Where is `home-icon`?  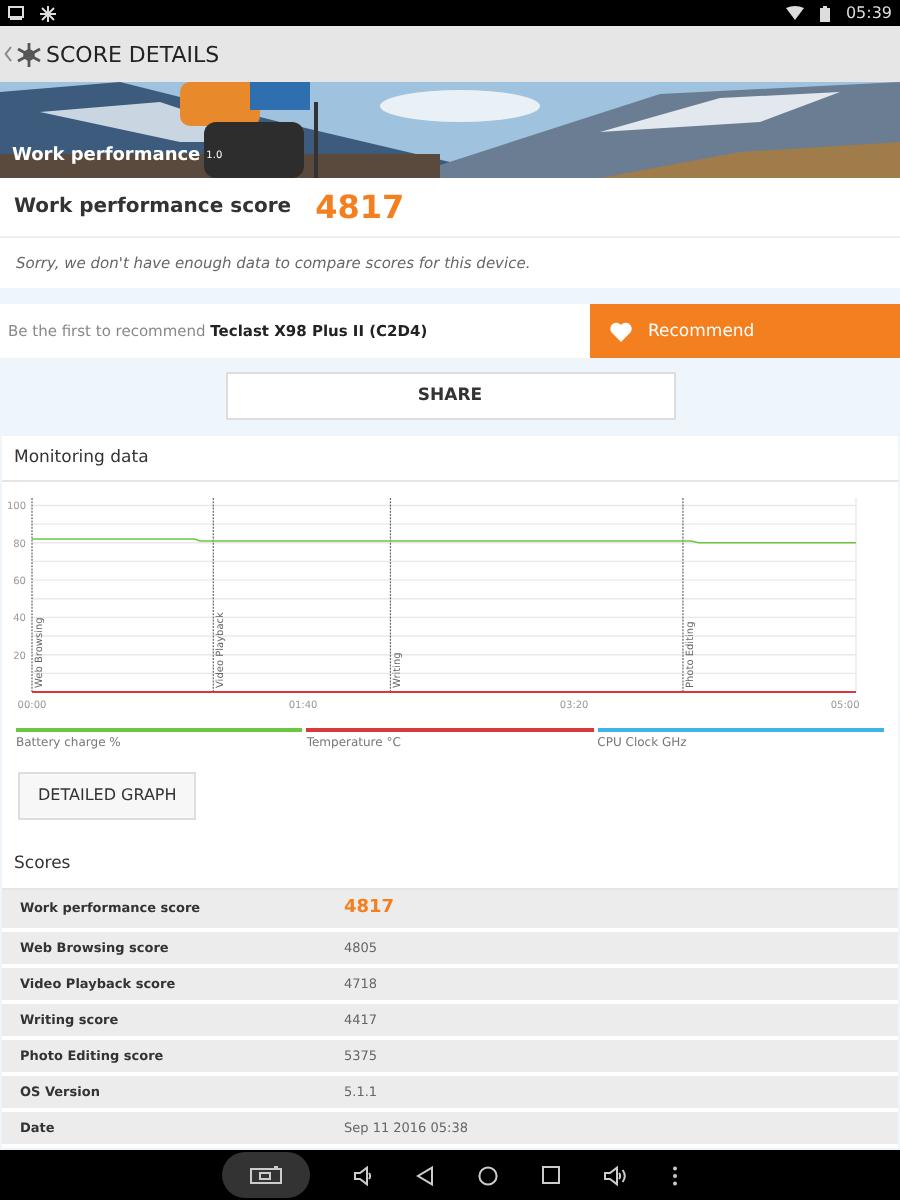 home-icon is located at coordinates (488, 1175).